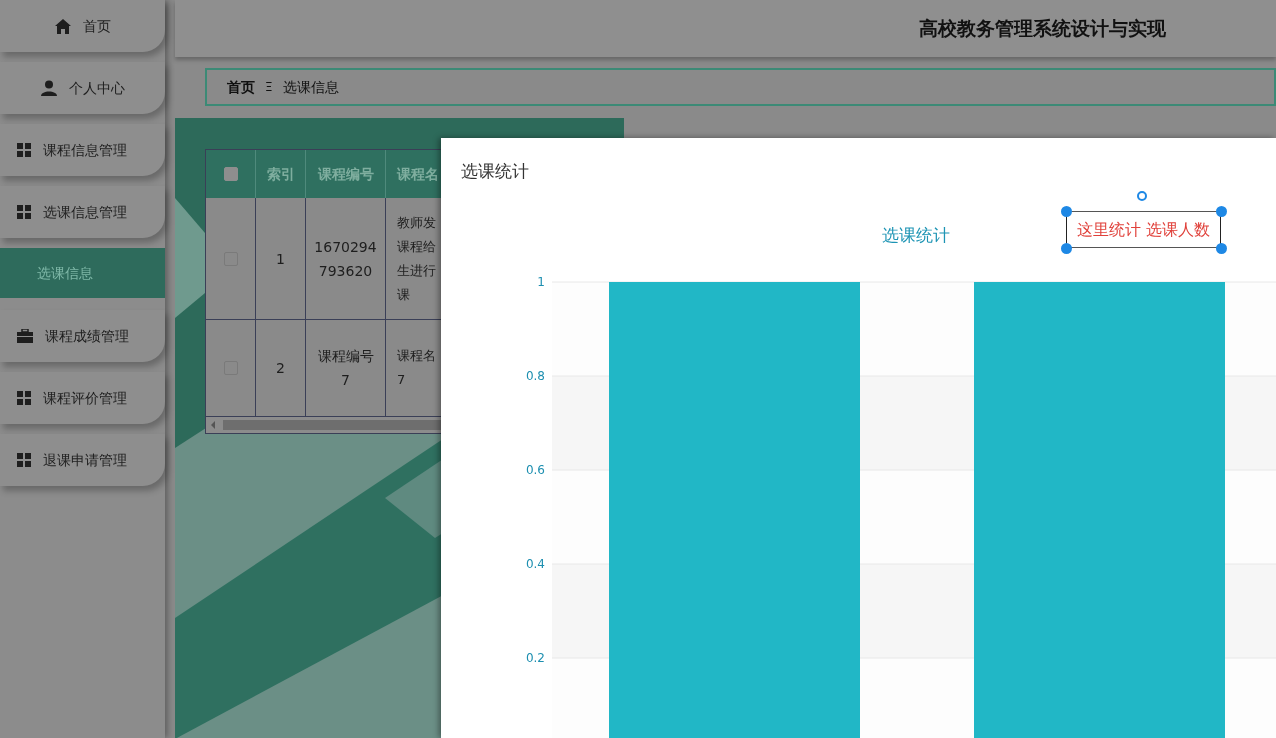 This screenshot has width=1276, height=738. I want to click on system-title: 高校教务管理系统设计与实现, so click(1042, 29).